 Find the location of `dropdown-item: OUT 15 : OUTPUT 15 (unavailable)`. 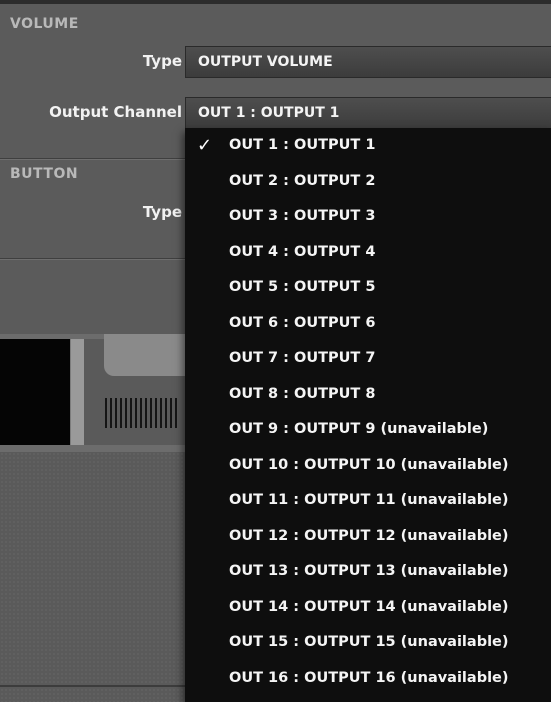

dropdown-item: OUT 15 : OUTPUT 15 (unavailable) is located at coordinates (368, 643).